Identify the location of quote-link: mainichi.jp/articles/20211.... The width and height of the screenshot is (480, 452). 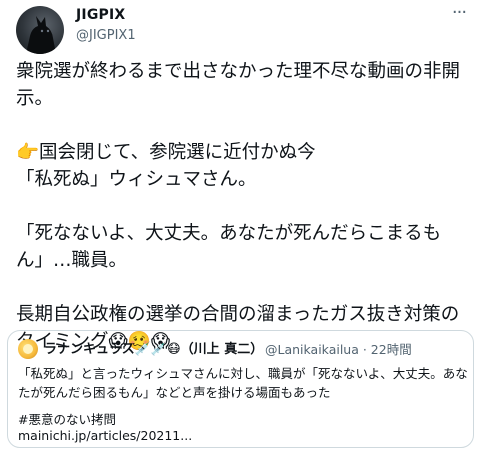
(105, 435).